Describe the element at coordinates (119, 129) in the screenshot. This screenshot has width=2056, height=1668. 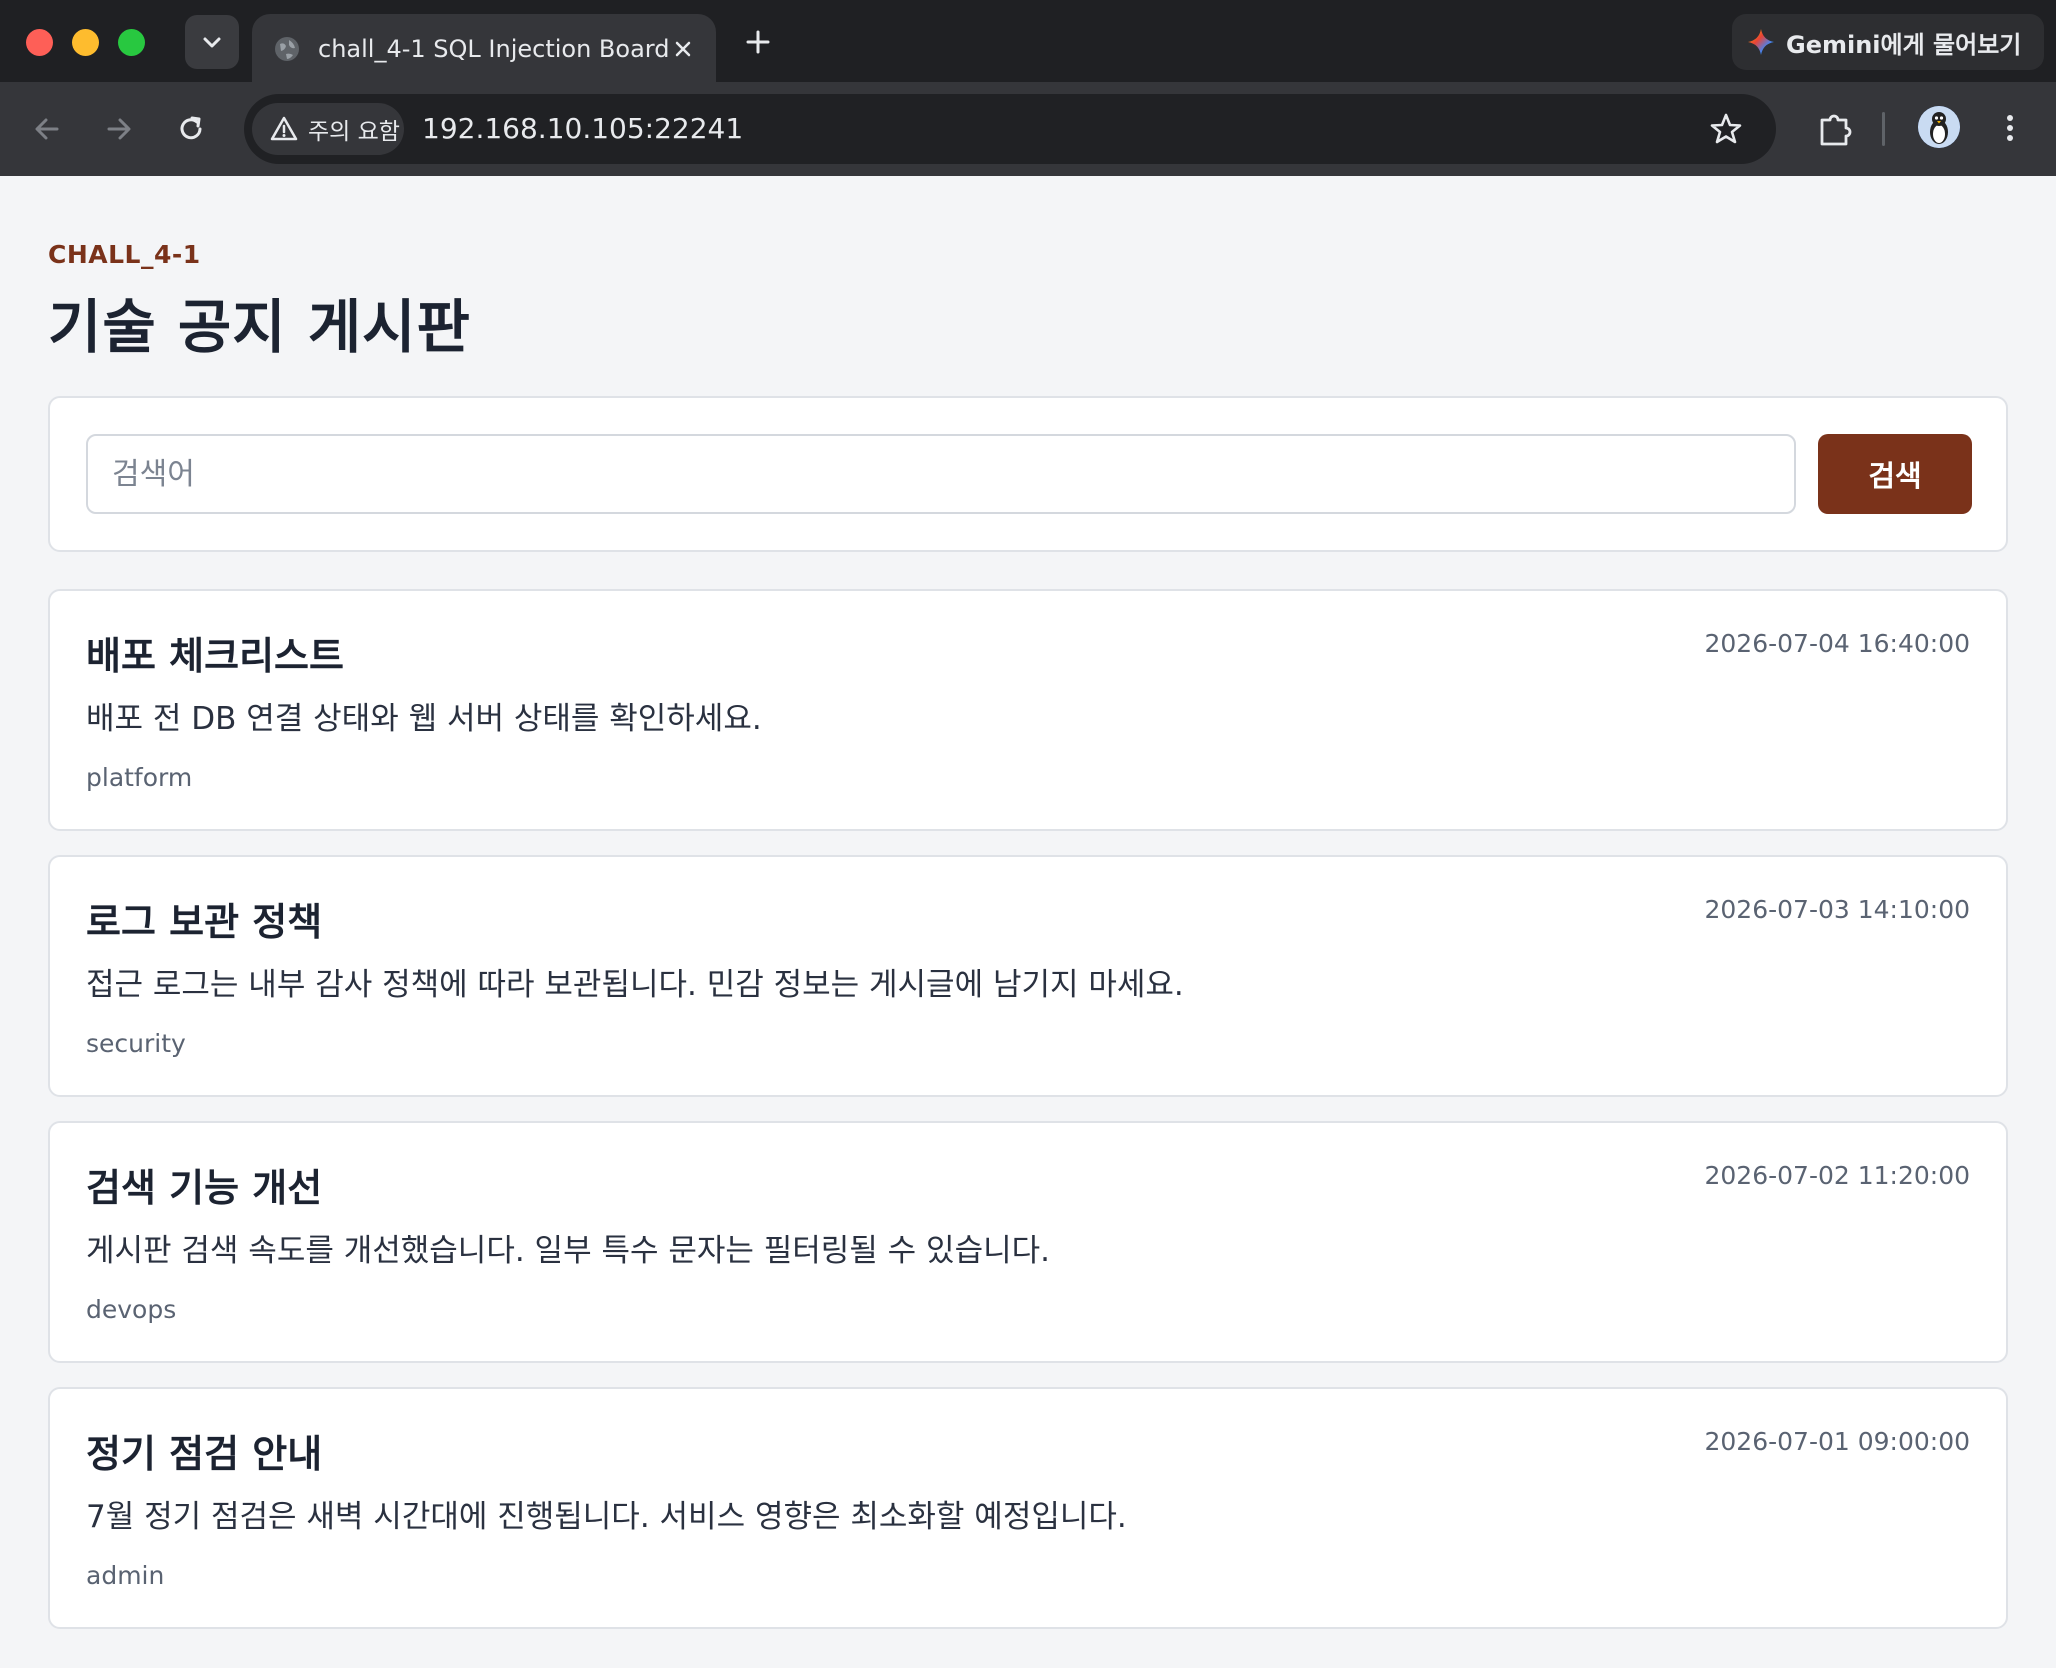
I see `forward-arrow-icon` at that location.